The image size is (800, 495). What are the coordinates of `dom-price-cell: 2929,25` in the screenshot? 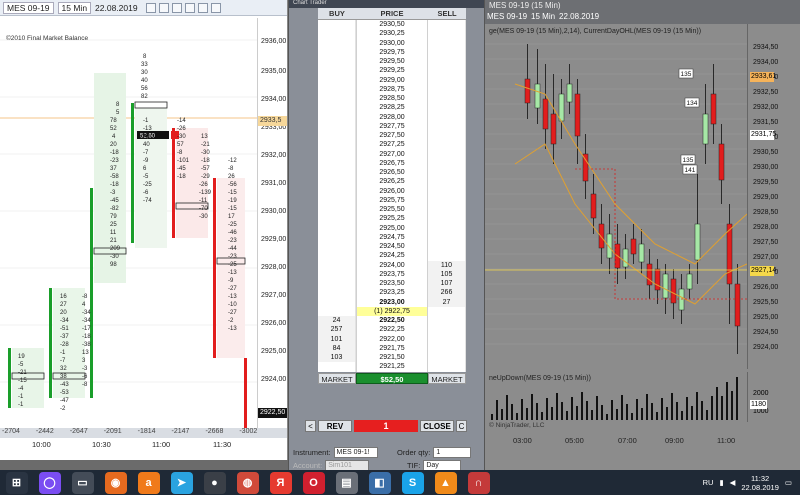 It's located at (392, 71).